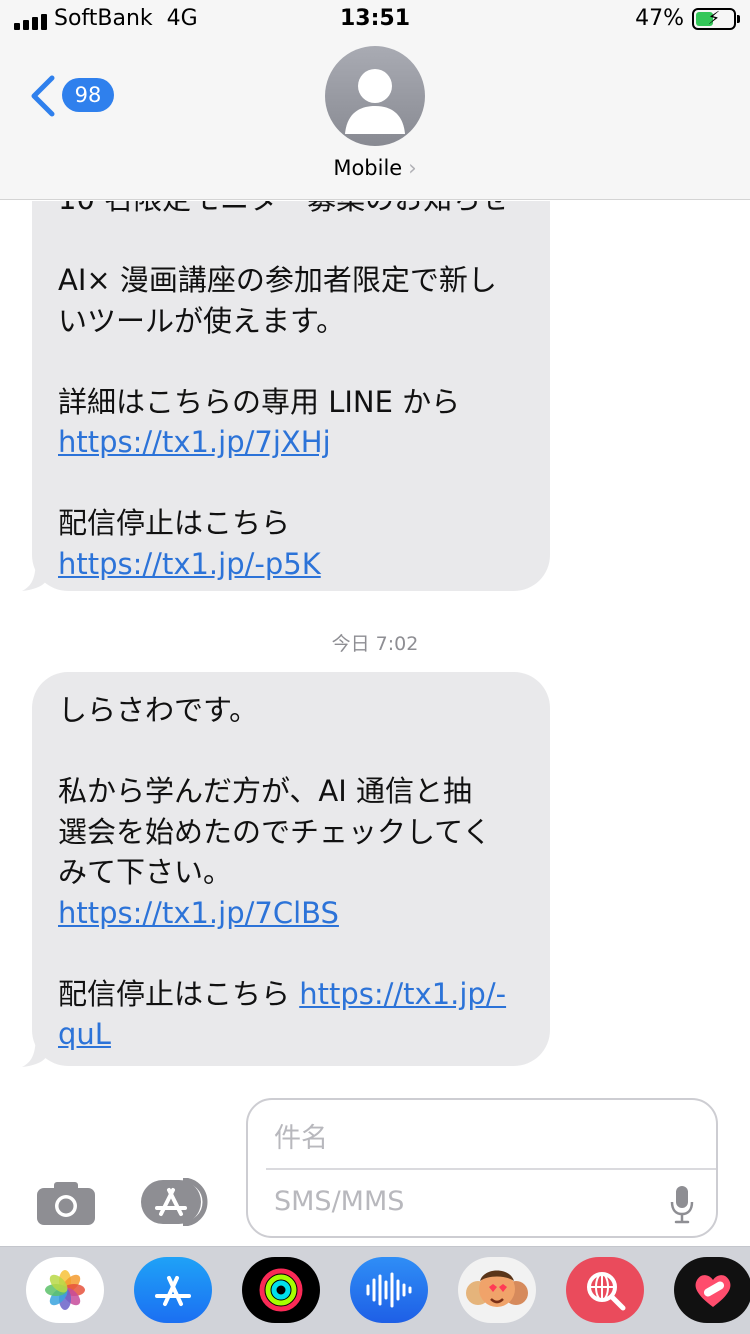 The image size is (750, 1334). I want to click on search-globe-icon, so click(606, 1291).